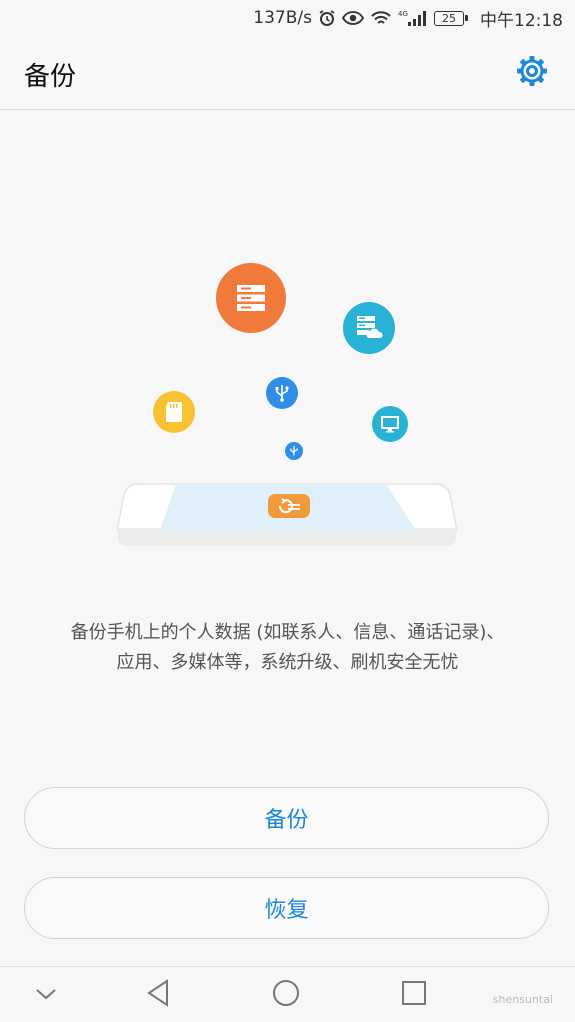  What do you see at coordinates (282, 18) in the screenshot?
I see `network-speed: 137B/s` at bounding box center [282, 18].